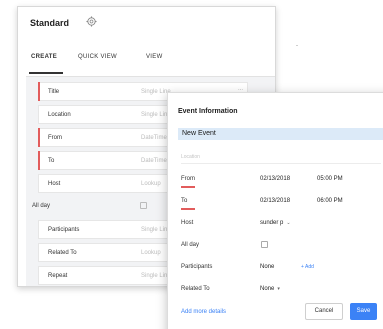  What do you see at coordinates (41, 206) in the screenshot?
I see `field-label: All day` at bounding box center [41, 206].